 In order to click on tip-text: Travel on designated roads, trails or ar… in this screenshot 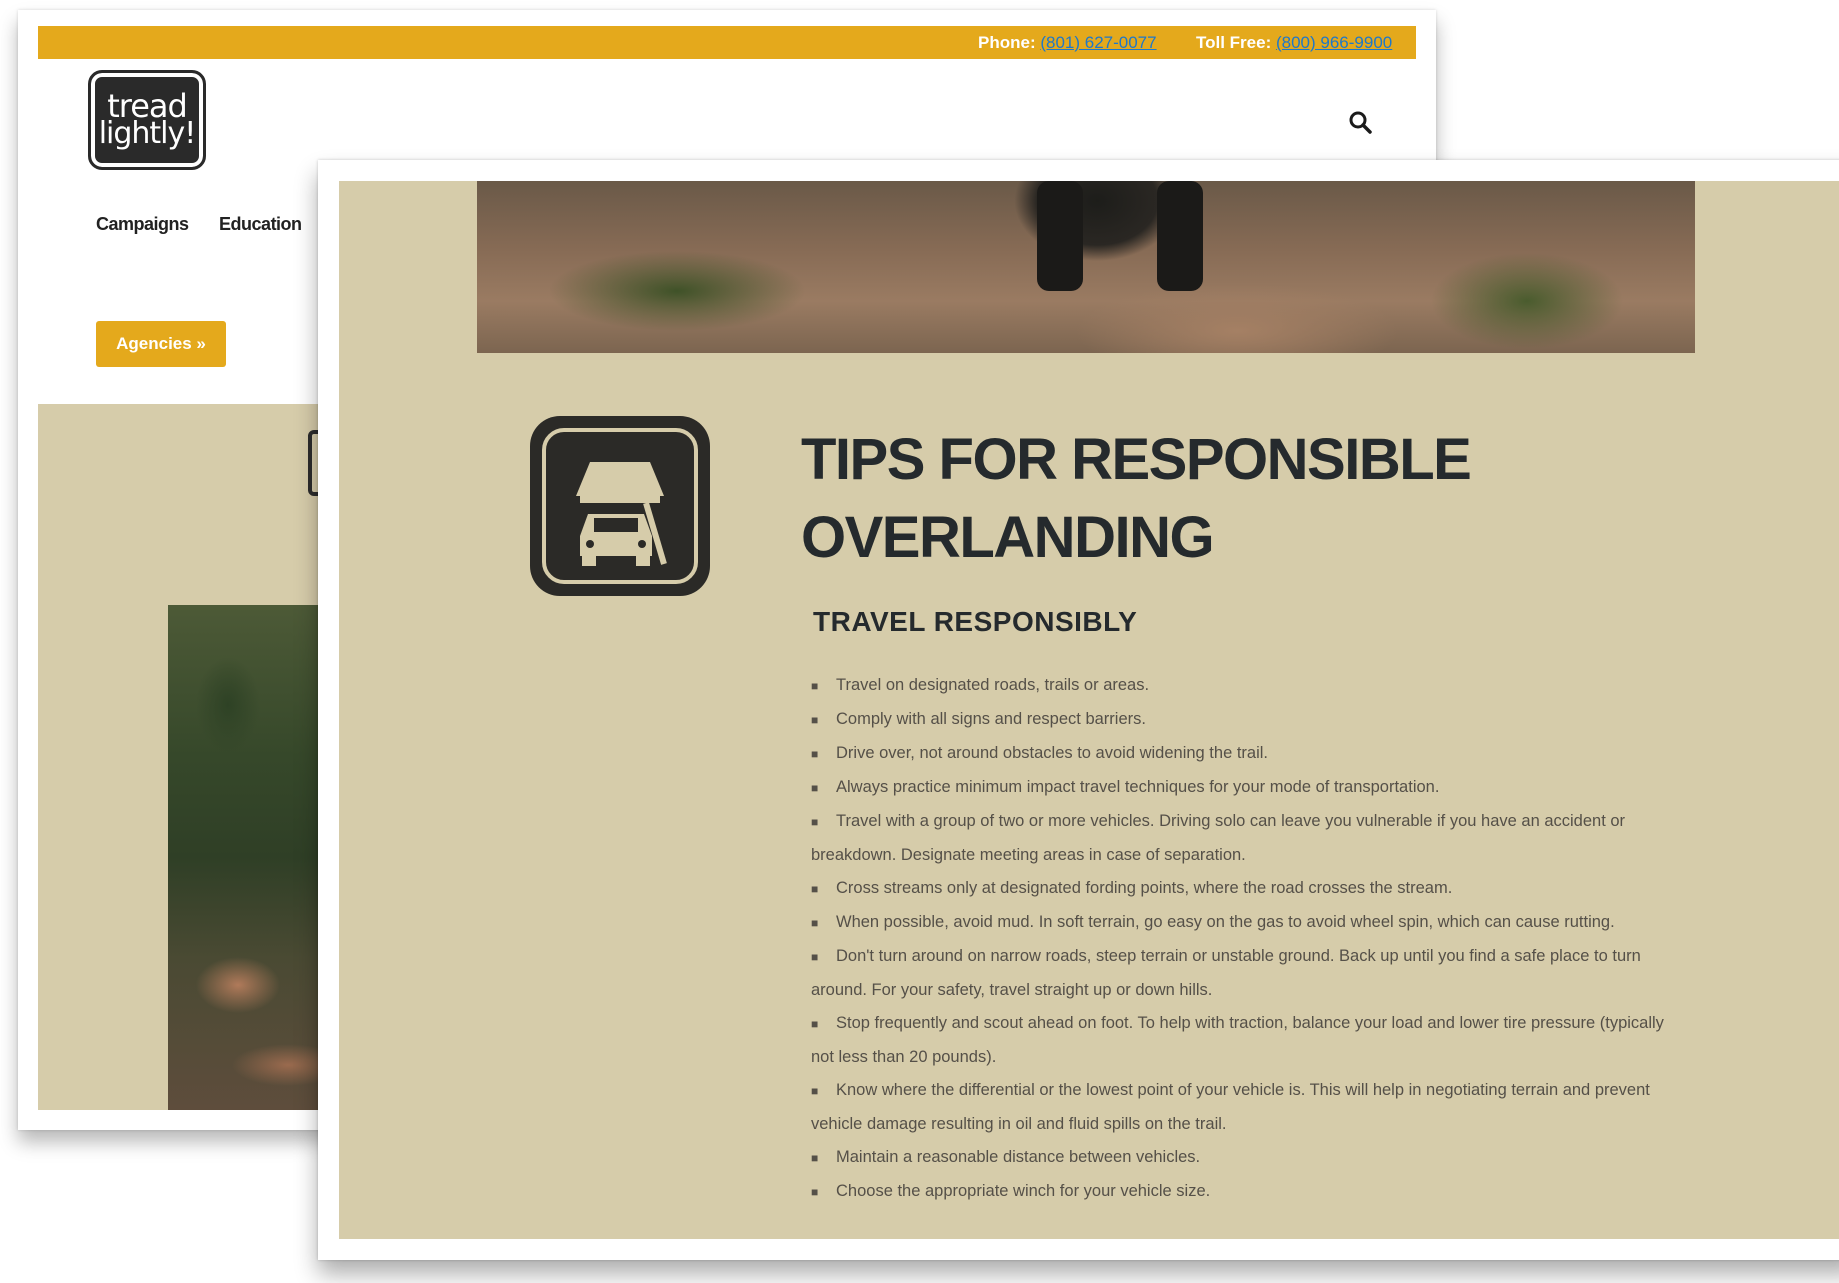, I will do `click(993, 685)`.